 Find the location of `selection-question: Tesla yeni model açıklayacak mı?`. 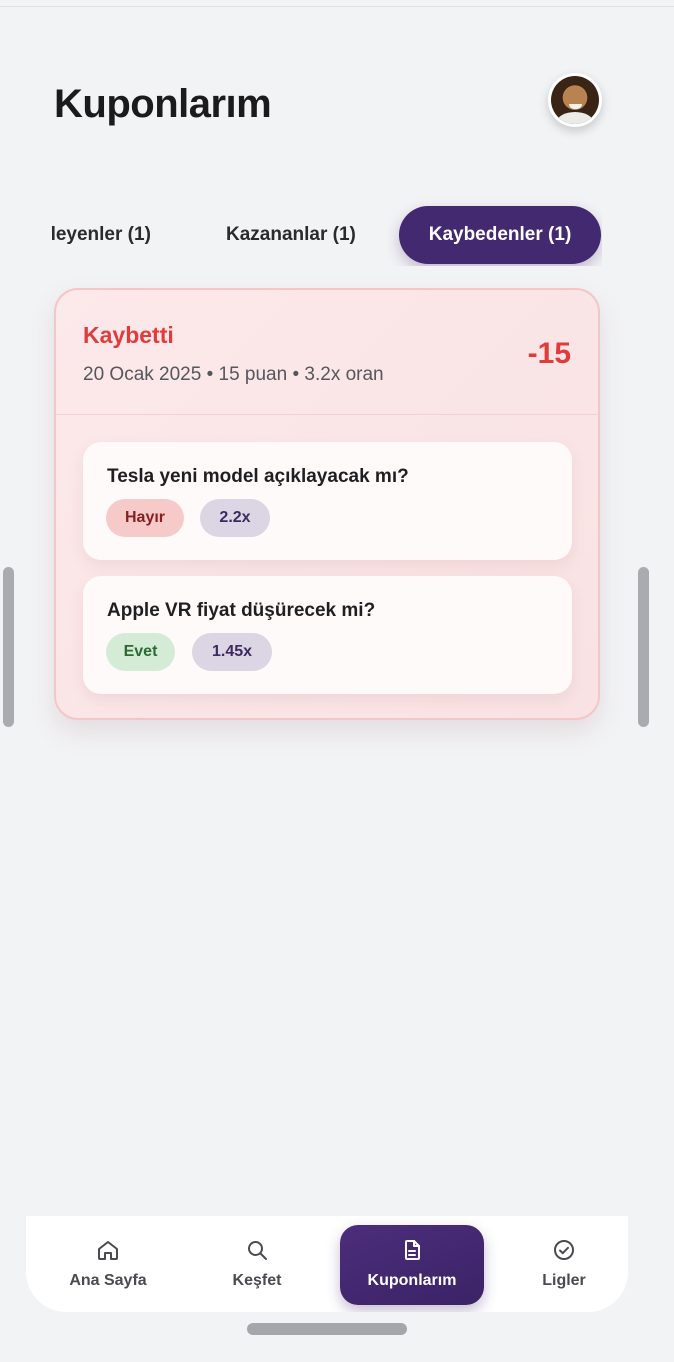

selection-question: Tesla yeni model açıklayacak mı? is located at coordinates (258, 476).